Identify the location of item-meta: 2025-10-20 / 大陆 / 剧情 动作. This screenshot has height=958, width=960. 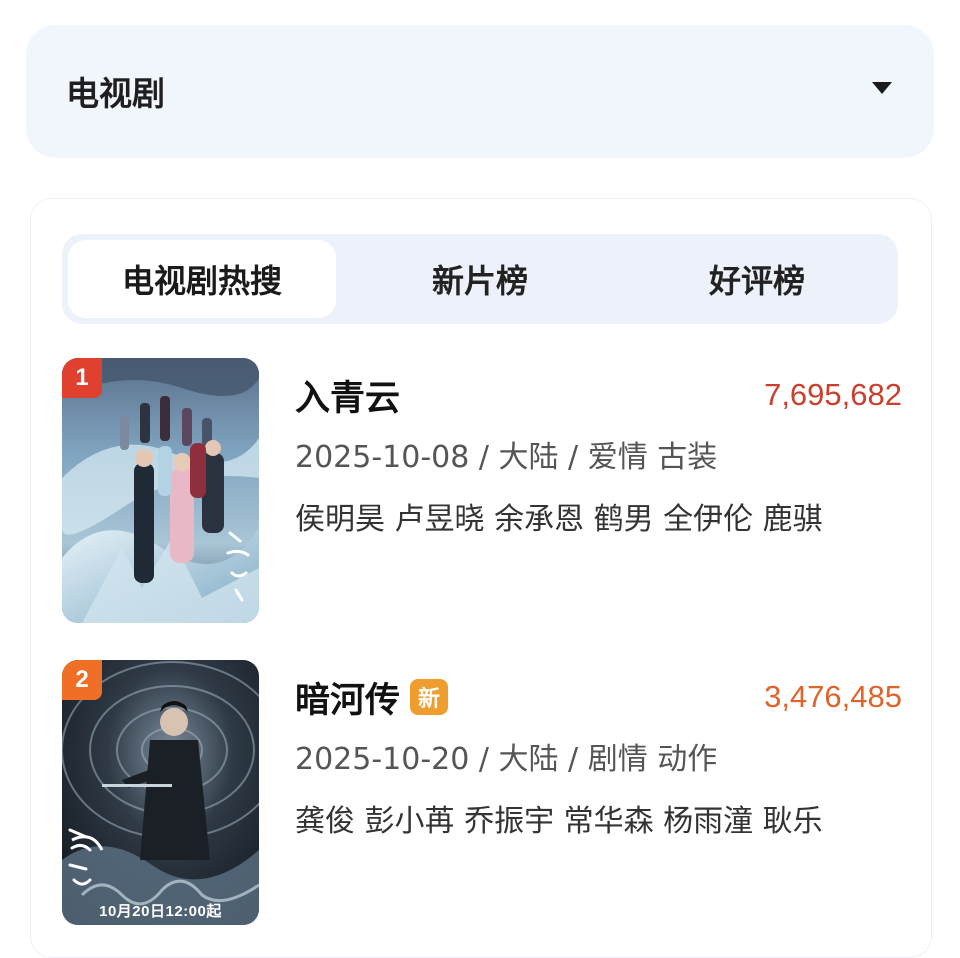
(506, 759).